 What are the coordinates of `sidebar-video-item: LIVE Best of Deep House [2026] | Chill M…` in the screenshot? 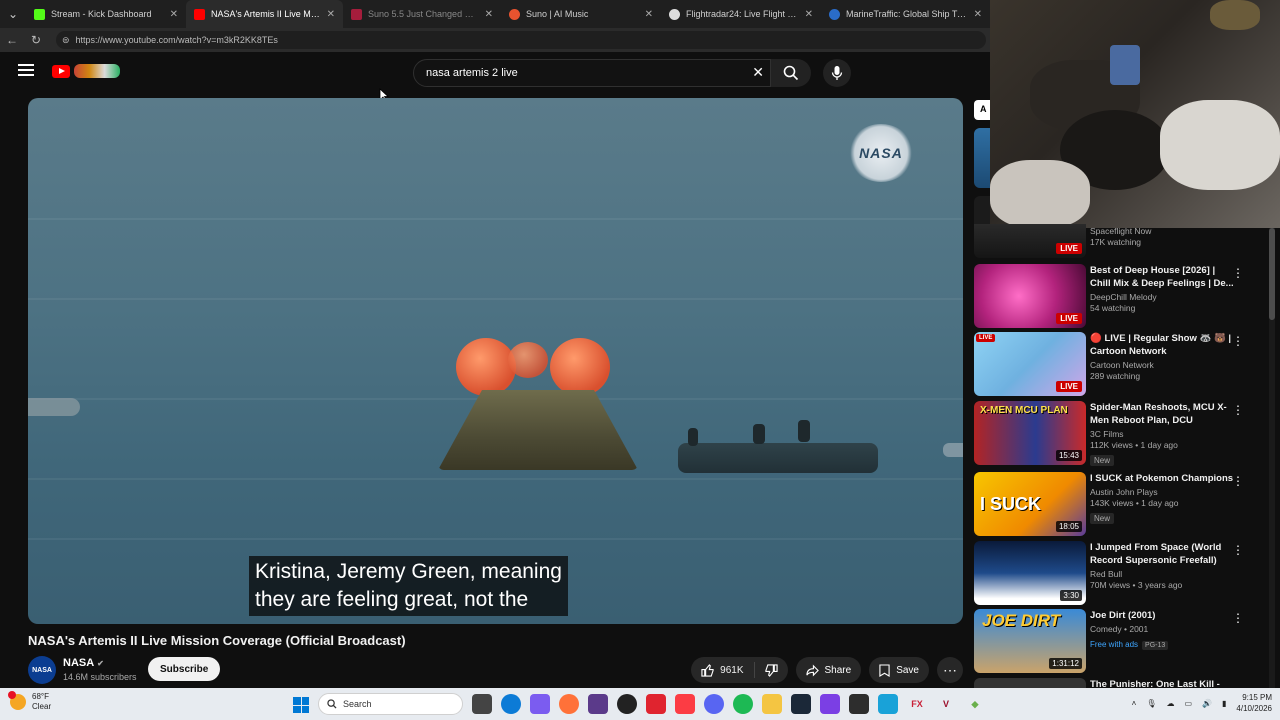 It's located at (1119, 296).